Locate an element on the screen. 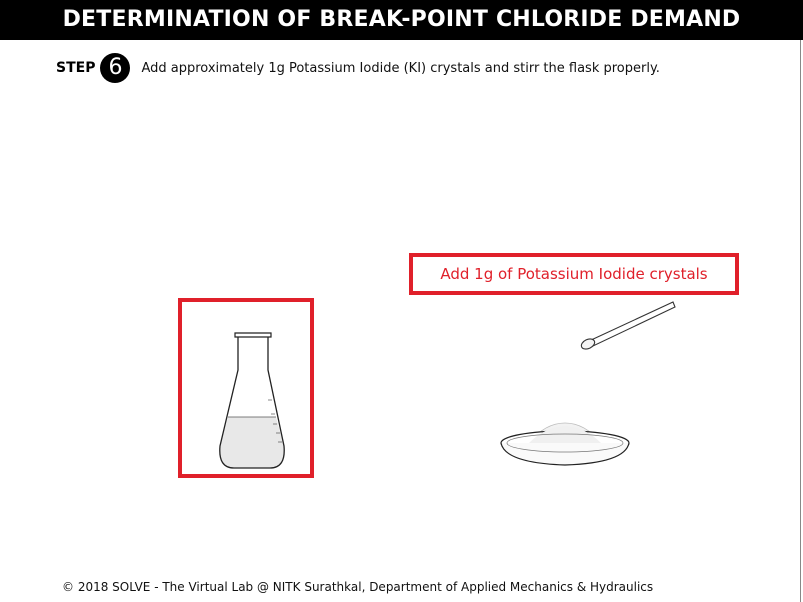 The image size is (803, 602). flask-target-frame is located at coordinates (246, 388).